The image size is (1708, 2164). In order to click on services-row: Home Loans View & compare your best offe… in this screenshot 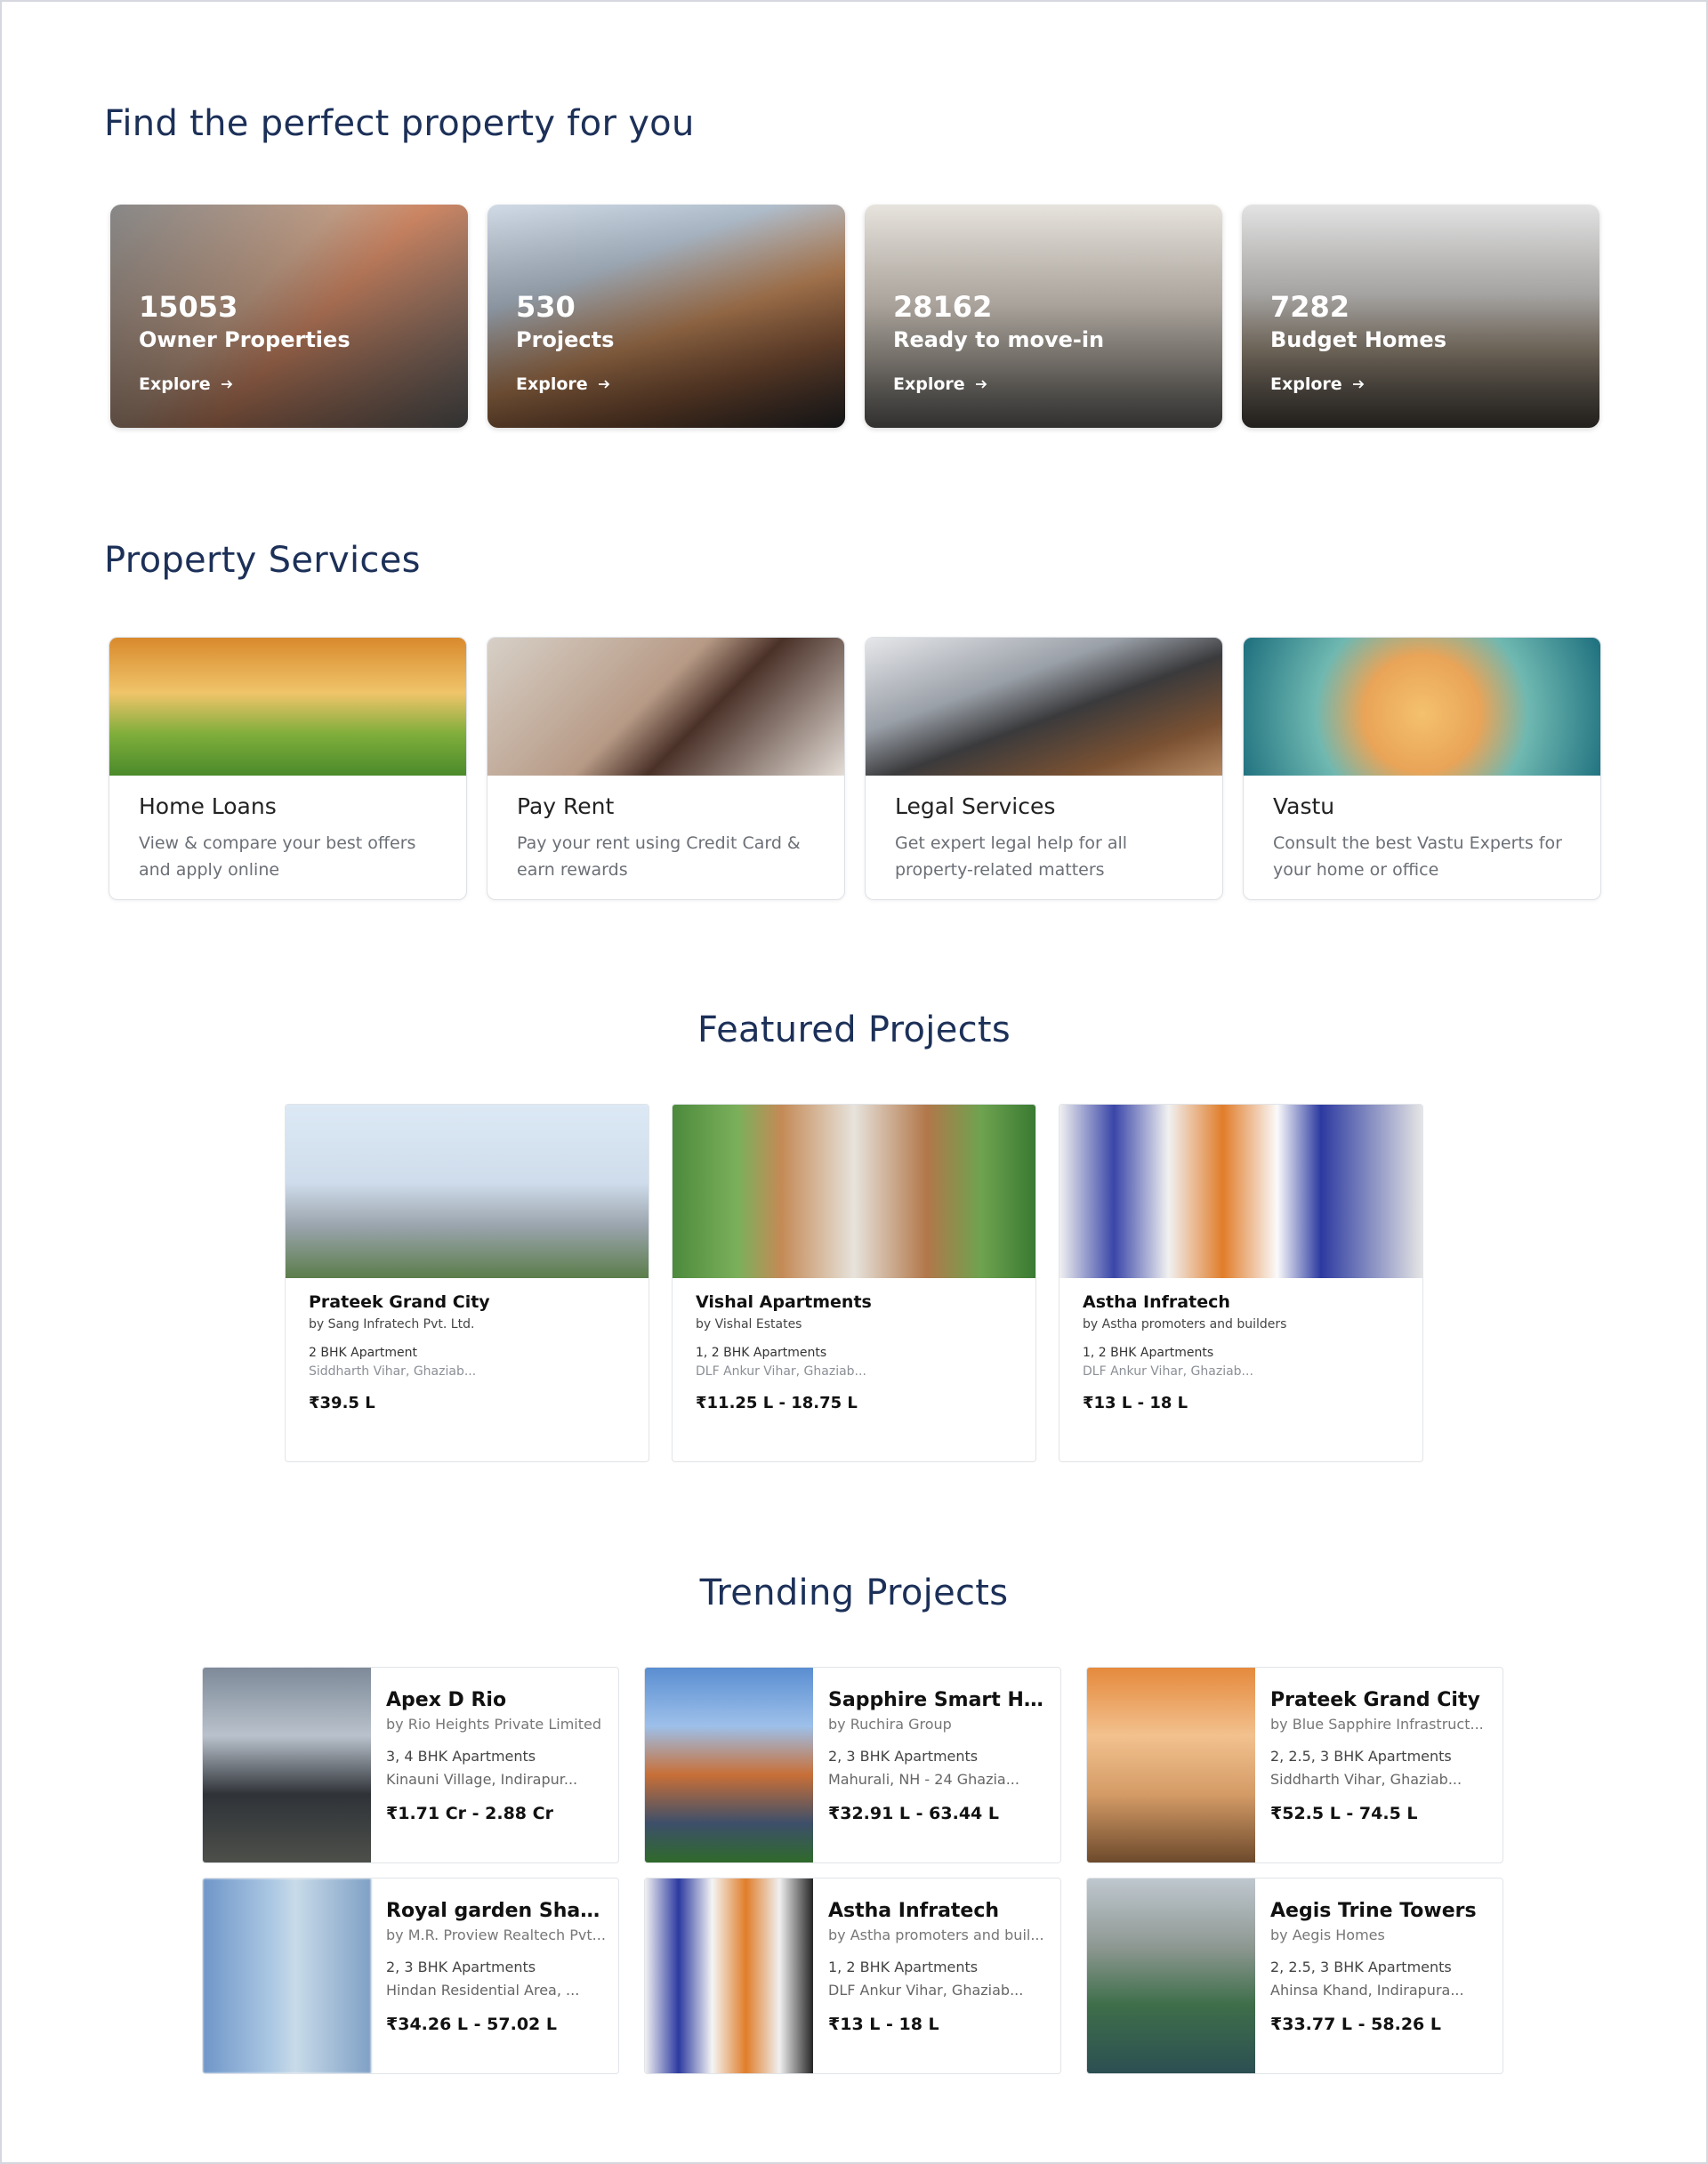, I will do `click(855, 768)`.